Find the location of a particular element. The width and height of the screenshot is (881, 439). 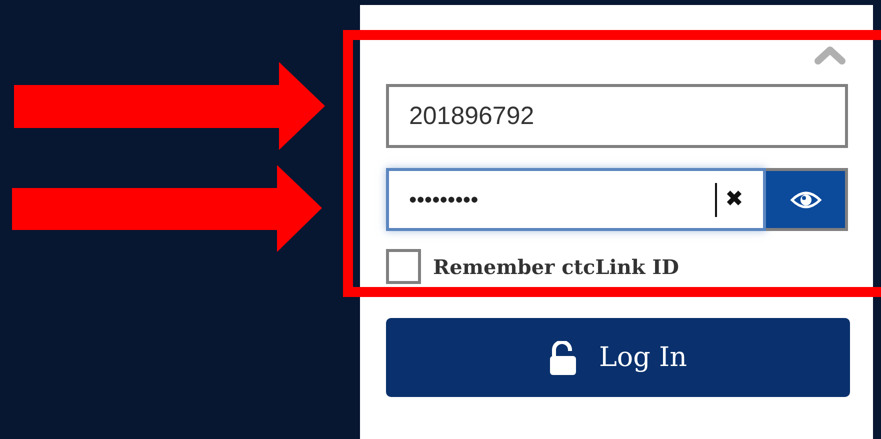

eye-icon is located at coordinates (806, 200).